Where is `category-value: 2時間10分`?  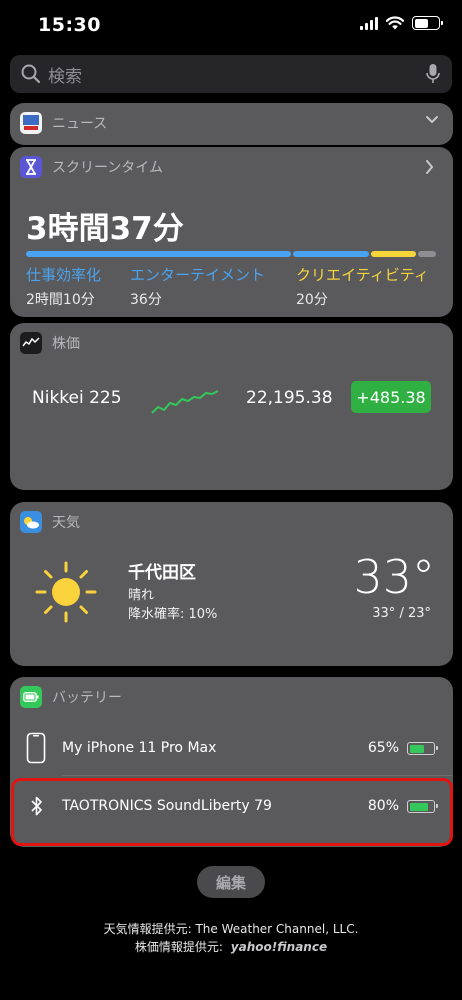
category-value: 2時間10分 is located at coordinates (60, 300).